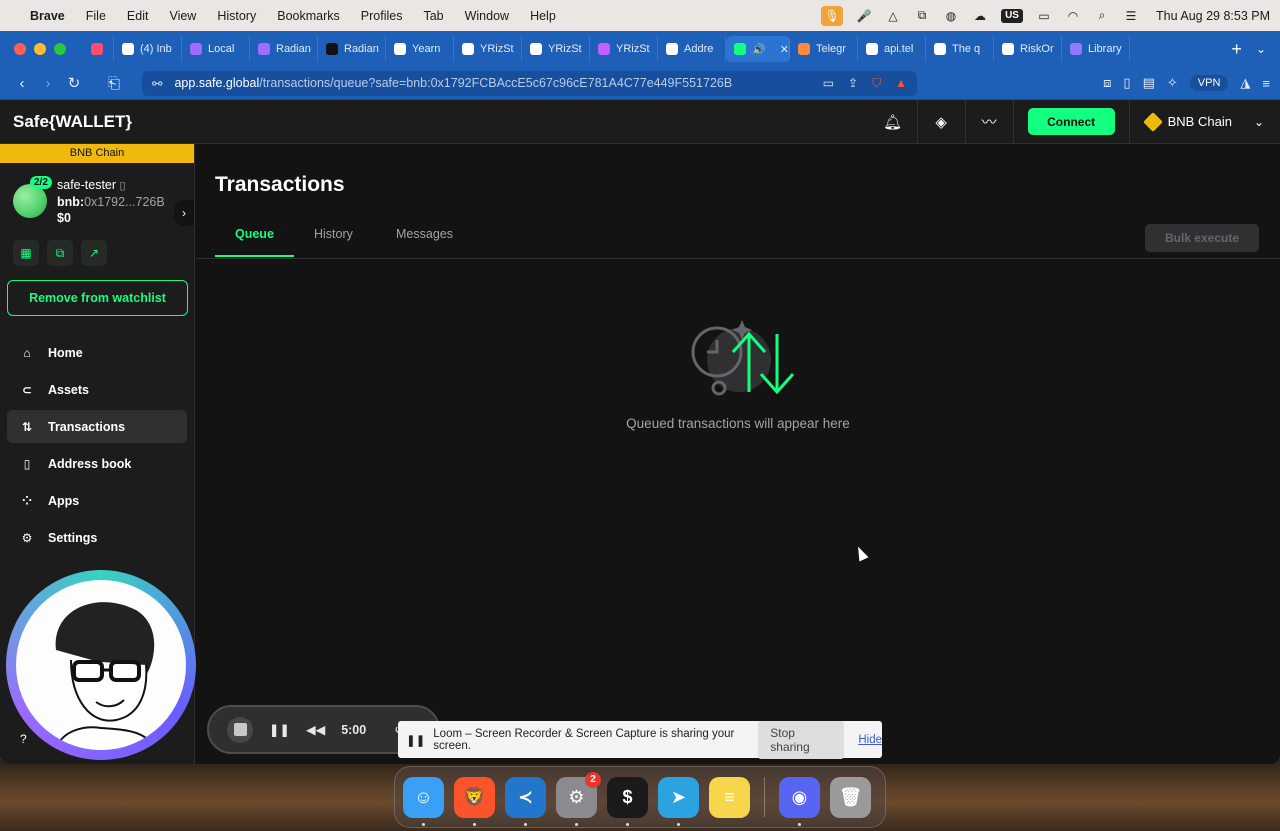  I want to click on tab-messages: Messages, so click(424, 241).